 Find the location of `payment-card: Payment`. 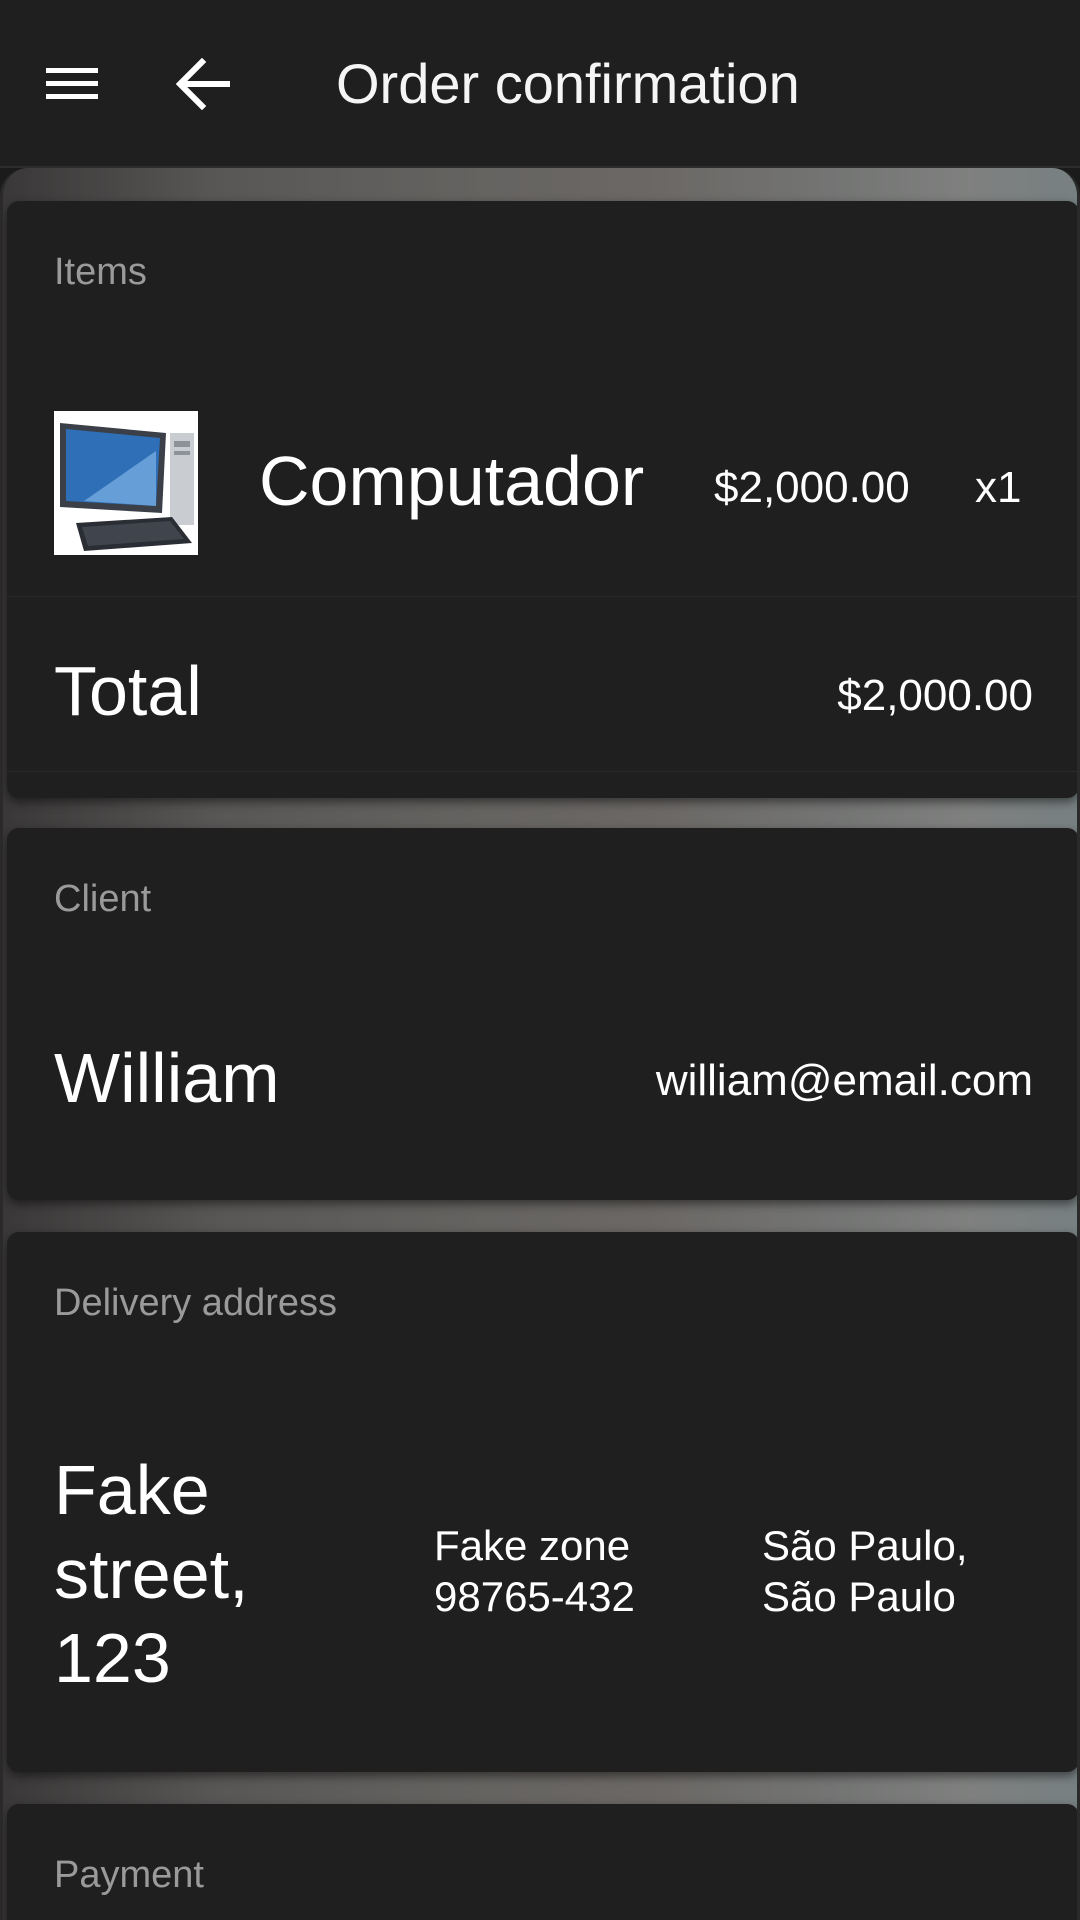

payment-card: Payment is located at coordinates (542, 1862).